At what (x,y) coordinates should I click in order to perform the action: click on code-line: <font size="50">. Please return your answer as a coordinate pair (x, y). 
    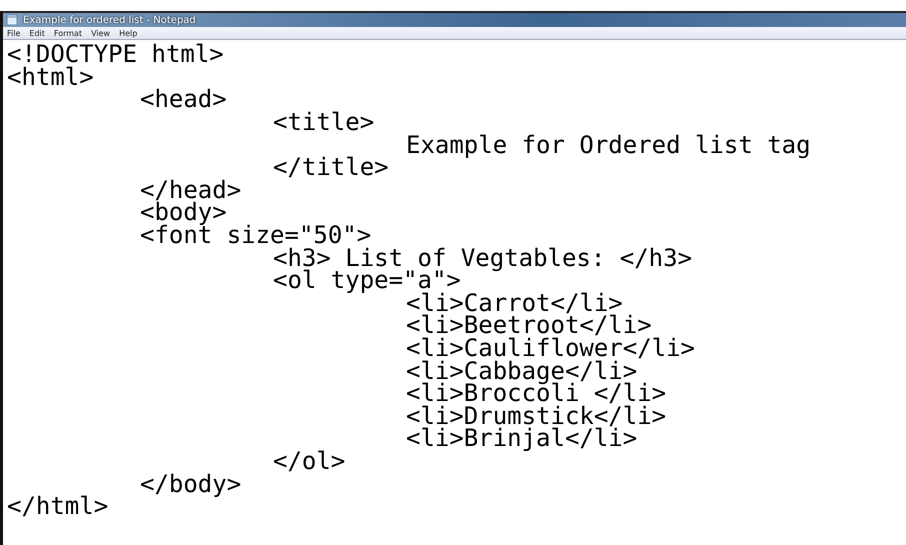
    Looking at the image, I should click on (256, 235).